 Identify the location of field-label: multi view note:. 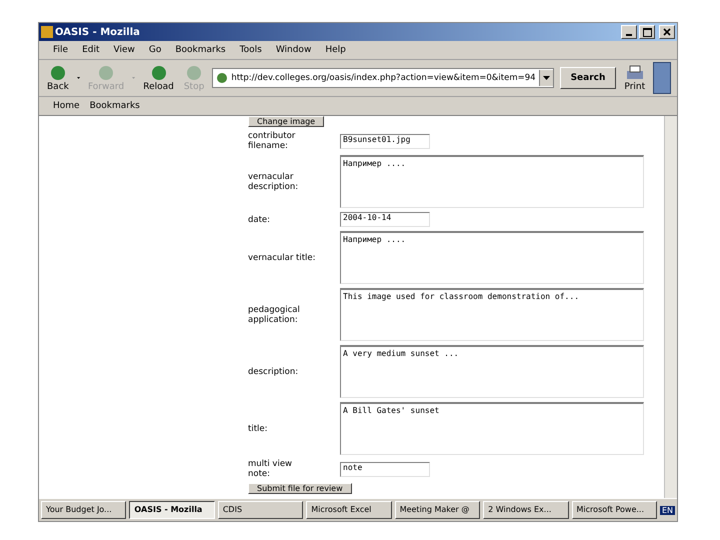
(270, 469).